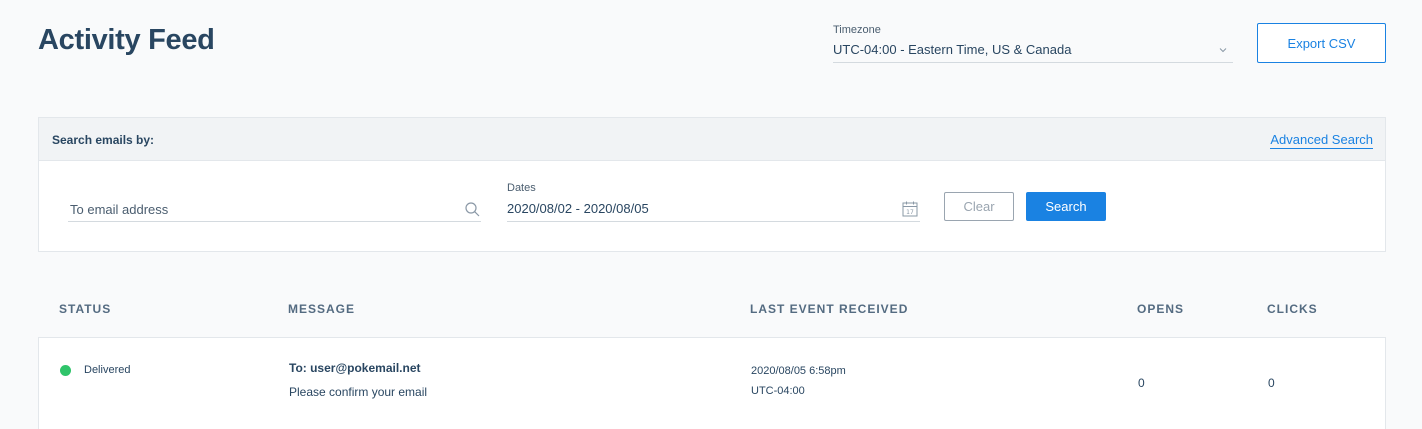 The image size is (1422, 429). Describe the element at coordinates (103, 140) in the screenshot. I see `search-heading: Search emails by:` at that location.